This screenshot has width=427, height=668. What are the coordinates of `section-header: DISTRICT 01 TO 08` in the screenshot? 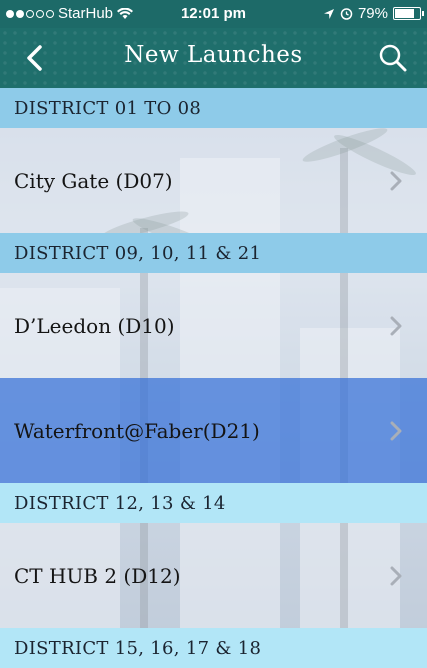 It's located at (213, 108).